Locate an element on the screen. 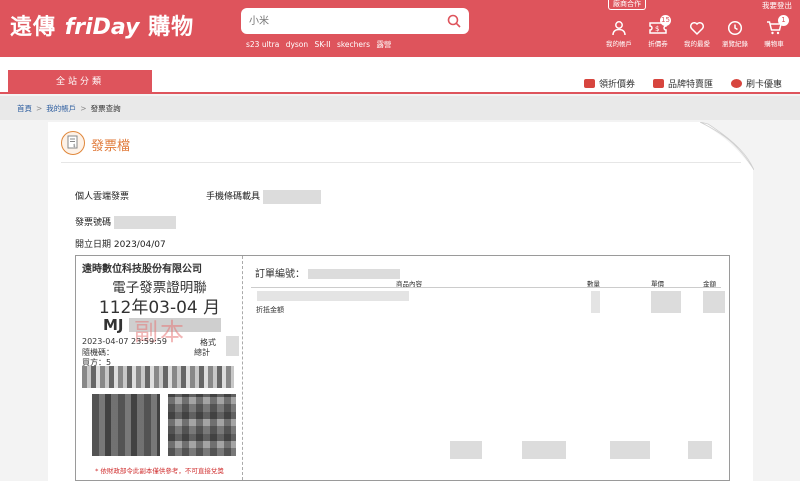 The height and width of the screenshot is (481, 800). header-icon-label: 折價券 is located at coordinates (658, 44).